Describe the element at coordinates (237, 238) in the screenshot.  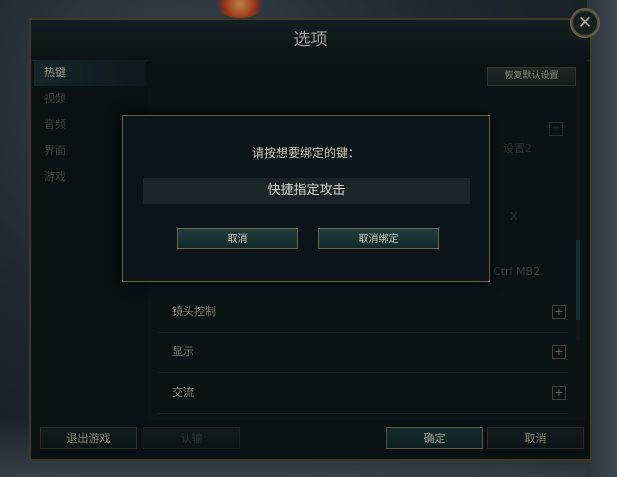
I see `dialog-cancel-button: 取消` at that location.